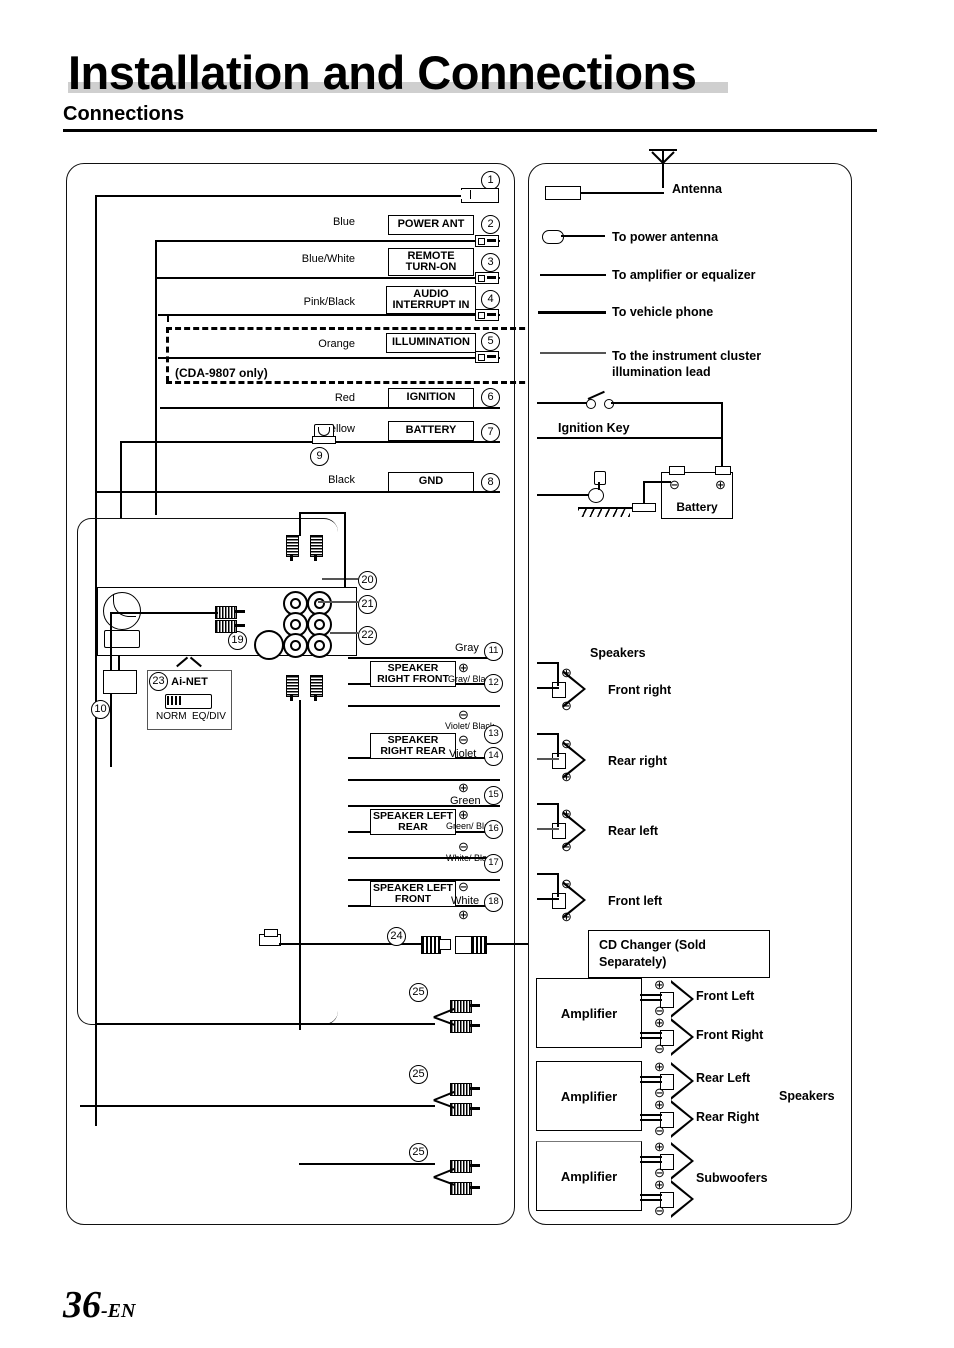 The image size is (954, 1348). I want to click on speaker-label-front-left: Front left, so click(635, 901).